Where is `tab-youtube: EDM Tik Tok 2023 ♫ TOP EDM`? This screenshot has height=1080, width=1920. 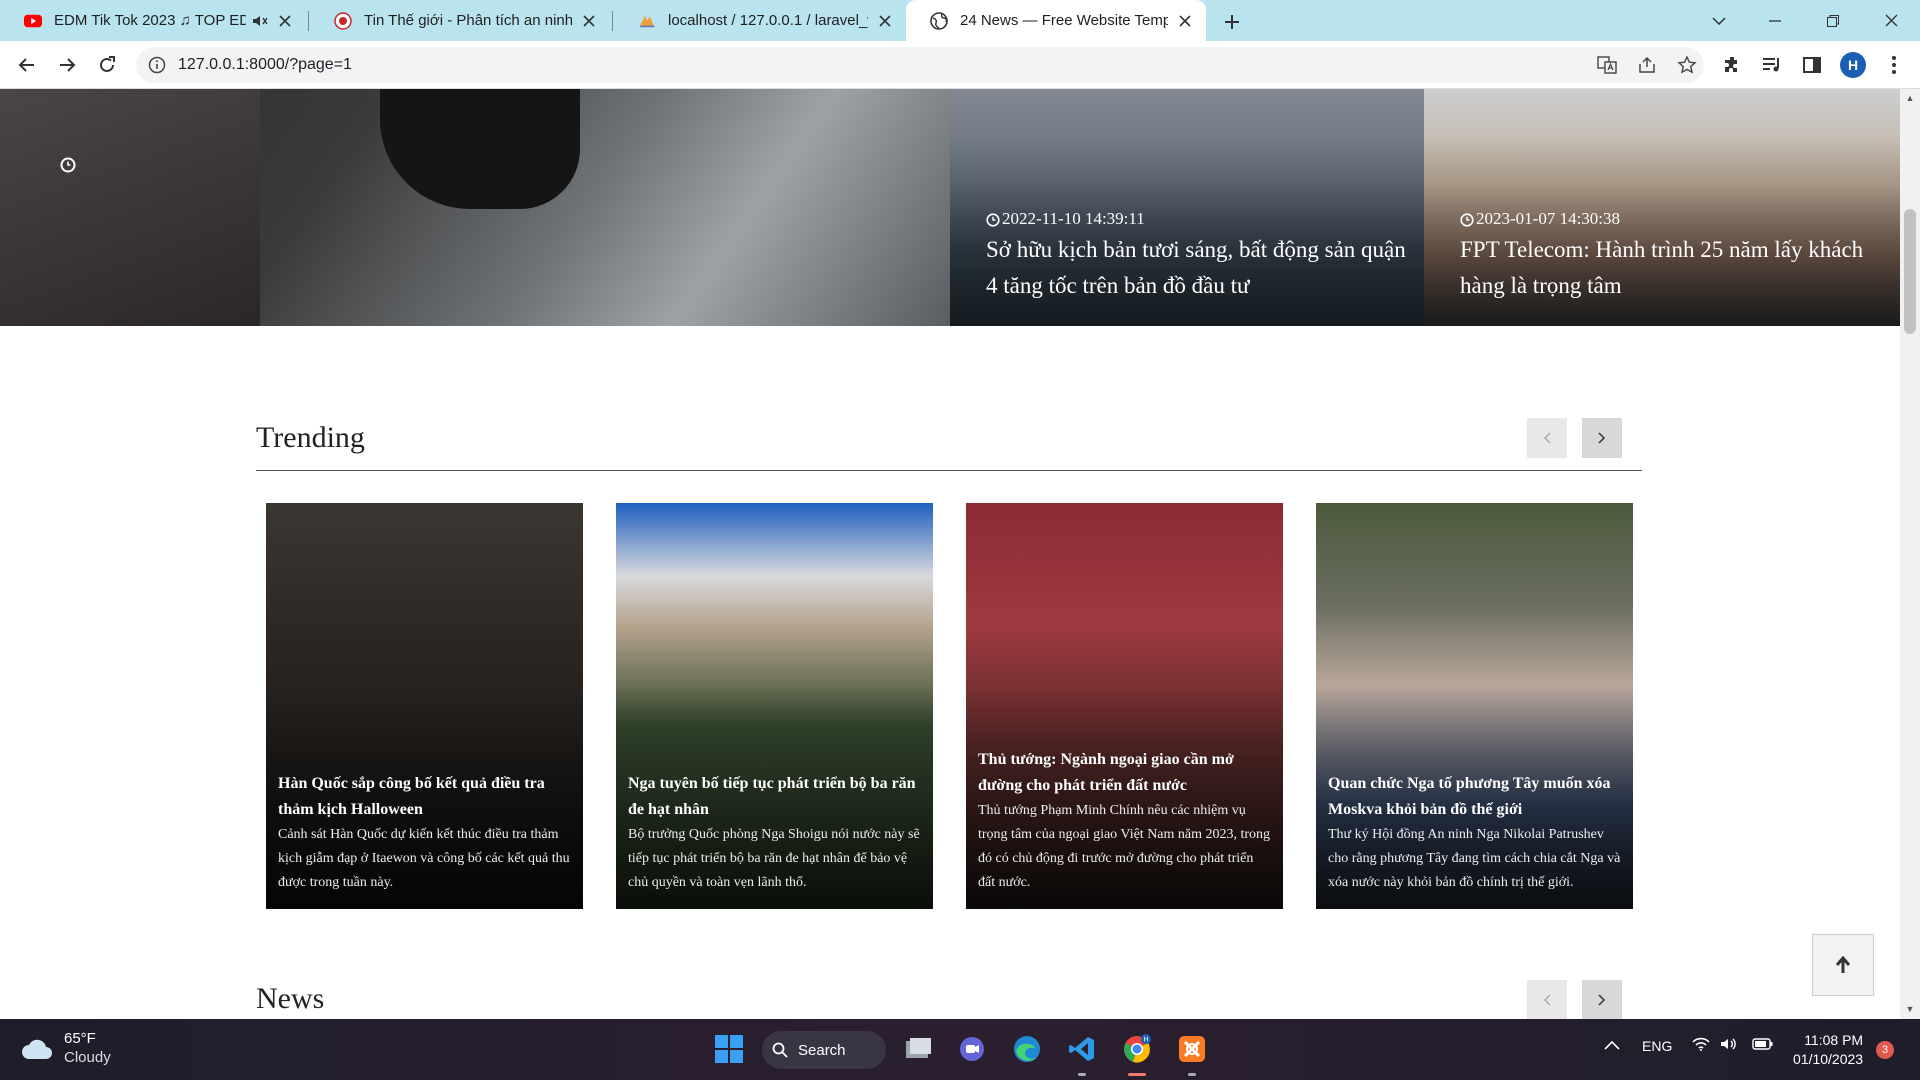
tab-youtube: EDM Tik Tok 2023 ♫ TOP EDM is located at coordinates (153, 20).